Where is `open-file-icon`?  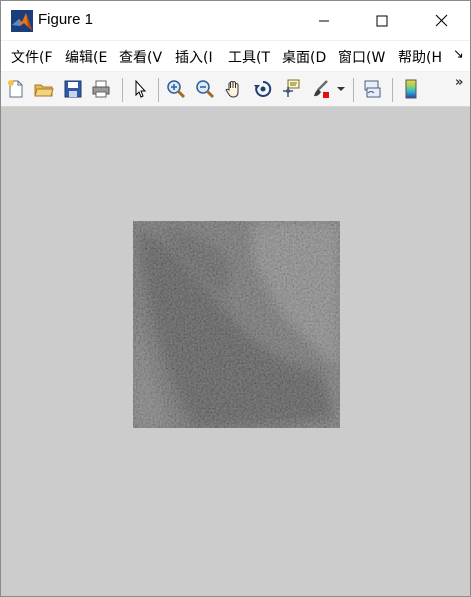 open-file-icon is located at coordinates (44, 89).